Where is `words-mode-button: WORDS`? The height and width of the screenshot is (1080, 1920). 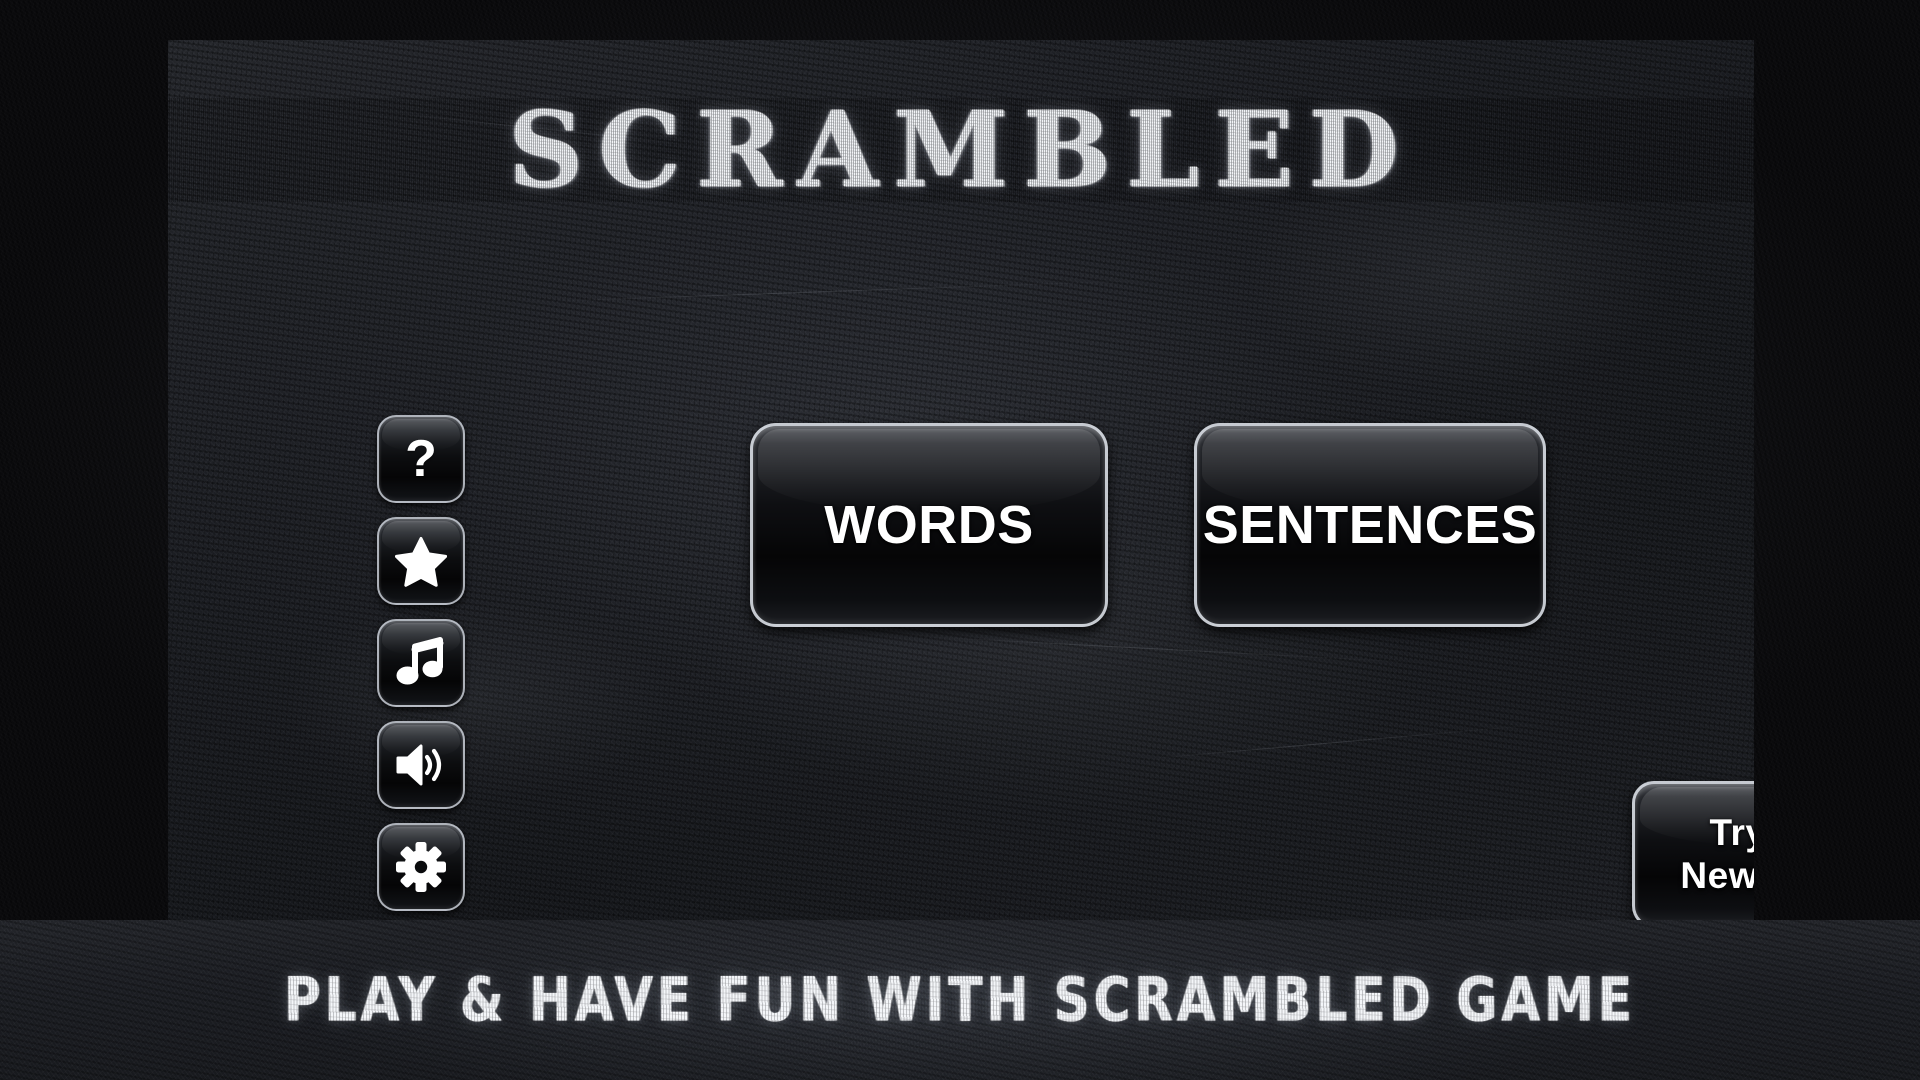
words-mode-button: WORDS is located at coordinates (929, 525).